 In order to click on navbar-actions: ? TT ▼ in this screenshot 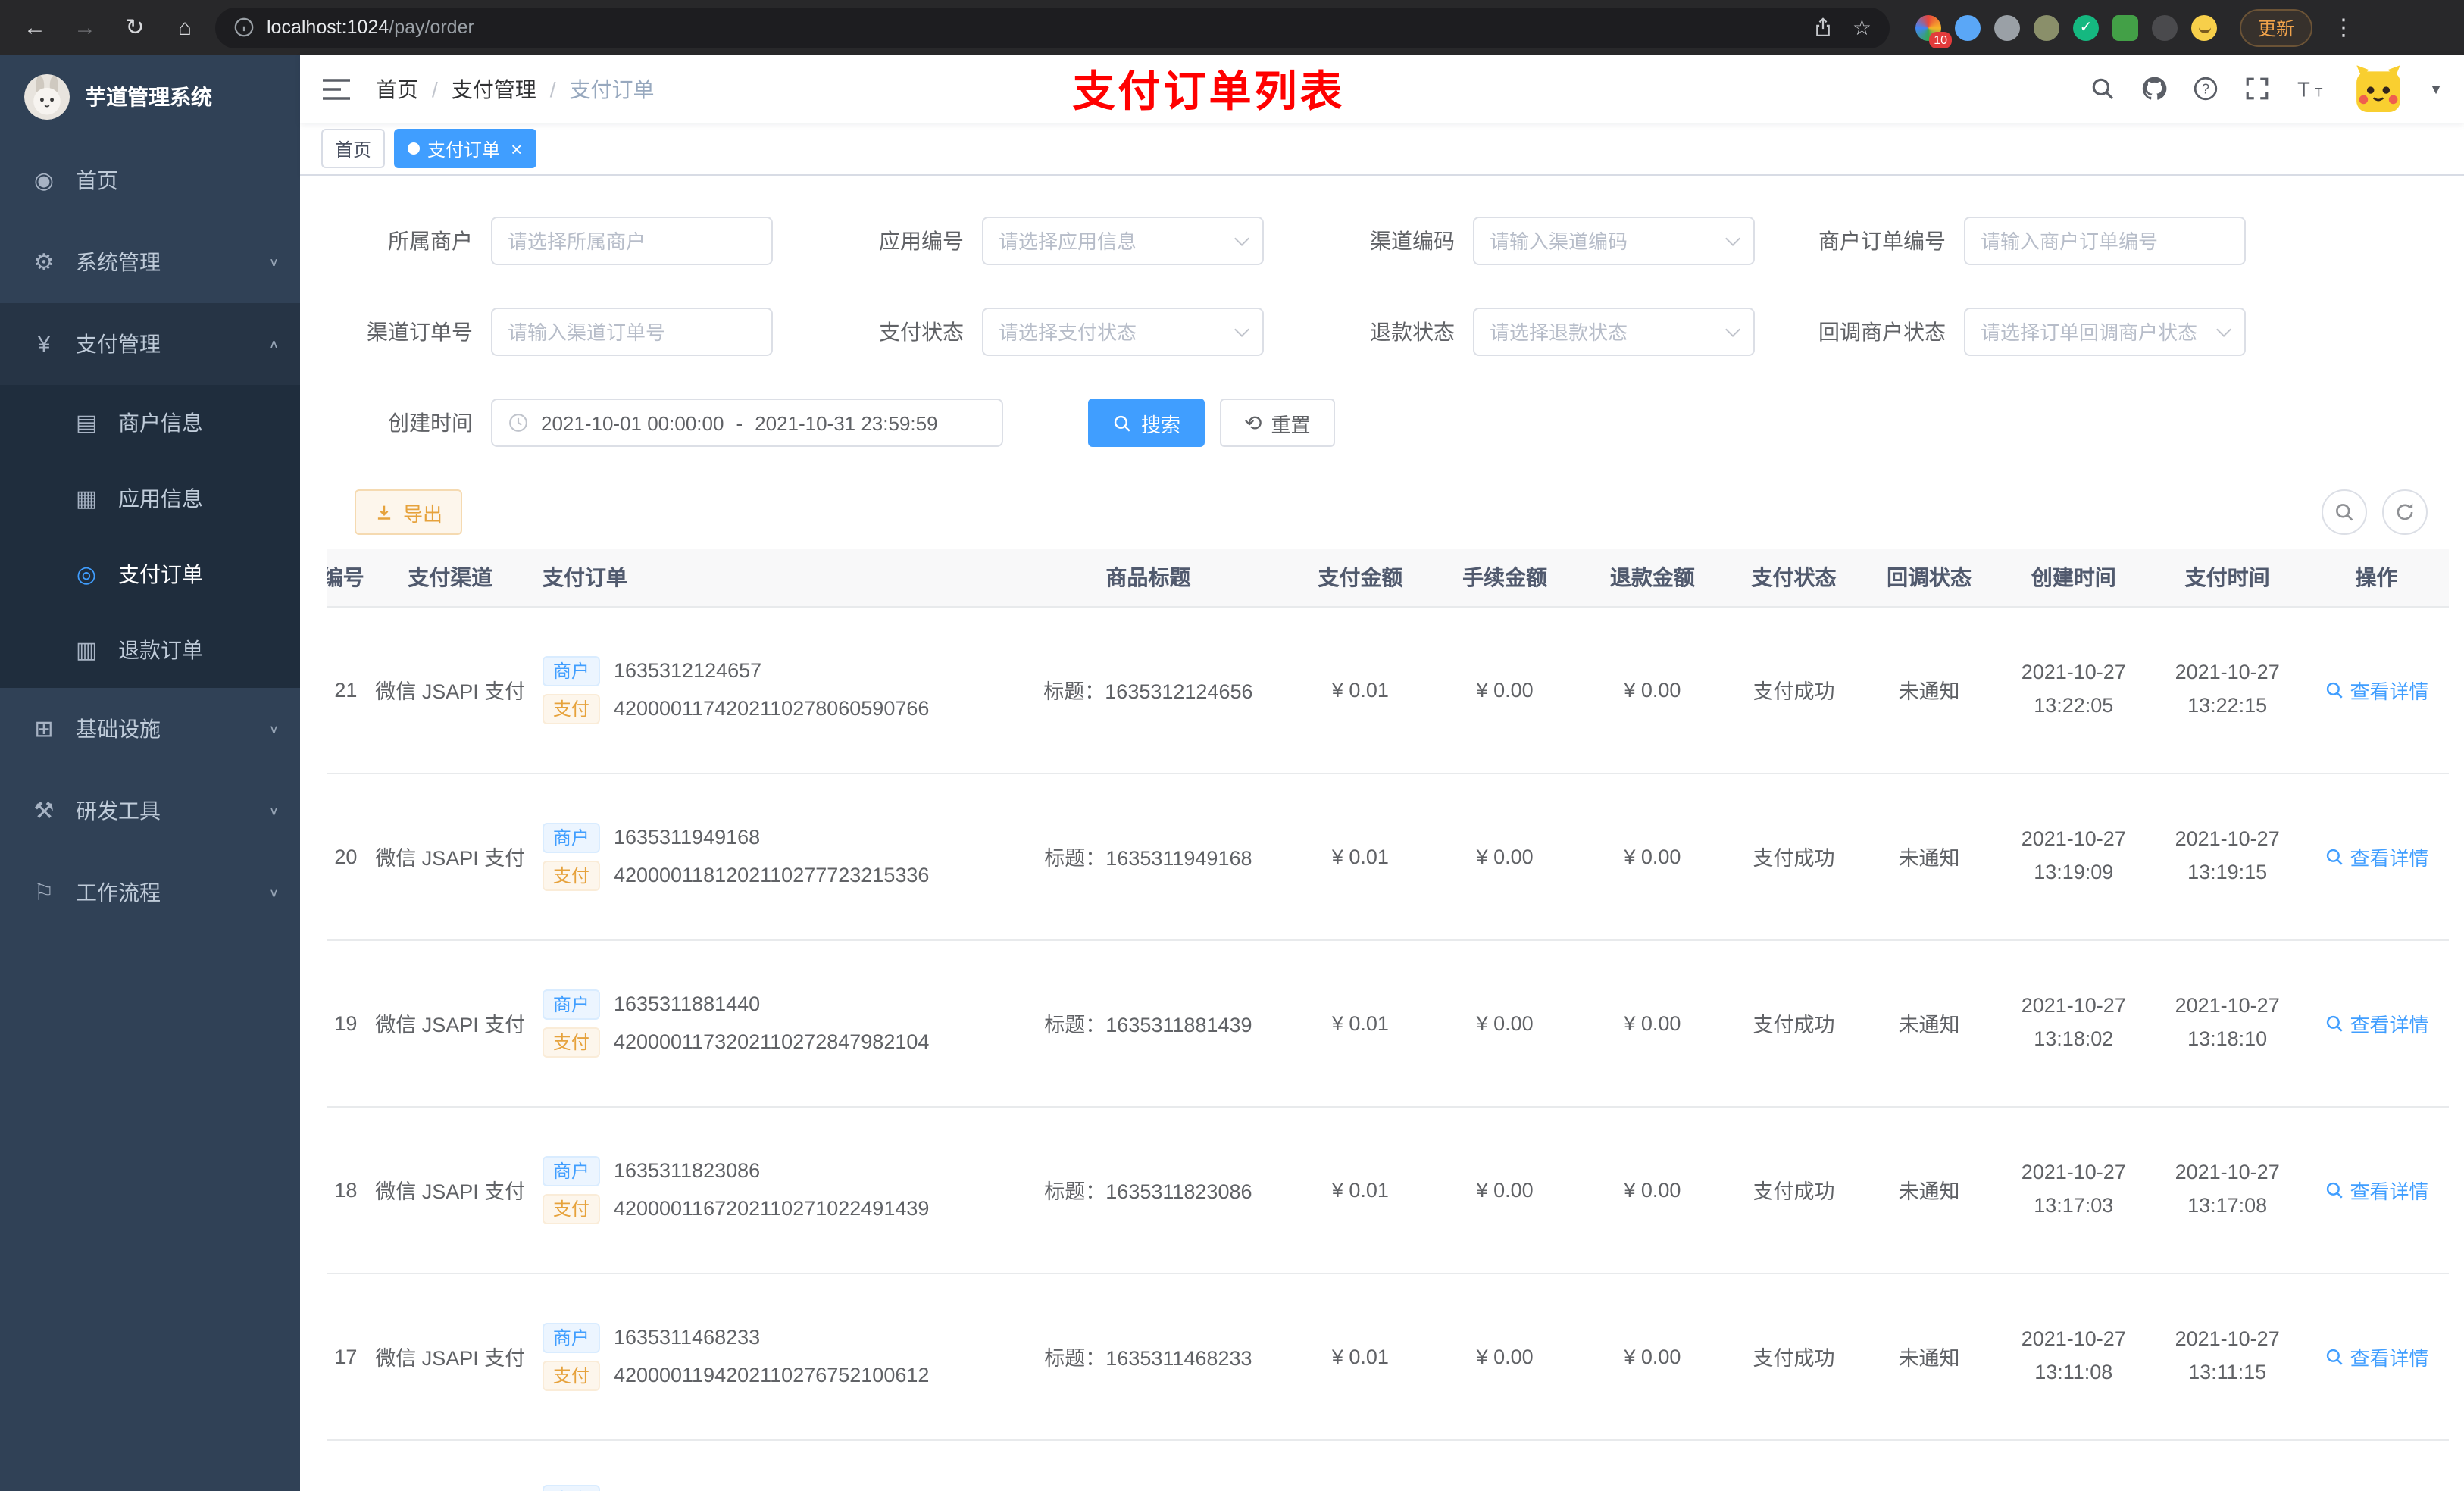, I will do `click(2266, 89)`.